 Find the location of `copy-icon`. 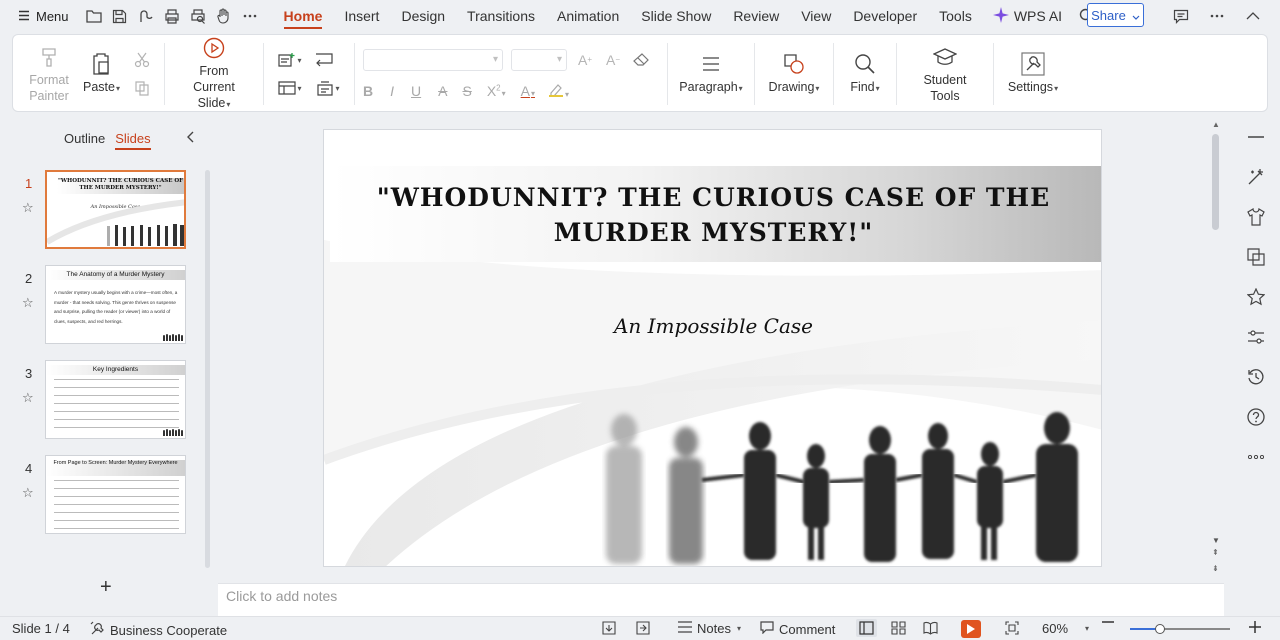

copy-icon is located at coordinates (142, 88).